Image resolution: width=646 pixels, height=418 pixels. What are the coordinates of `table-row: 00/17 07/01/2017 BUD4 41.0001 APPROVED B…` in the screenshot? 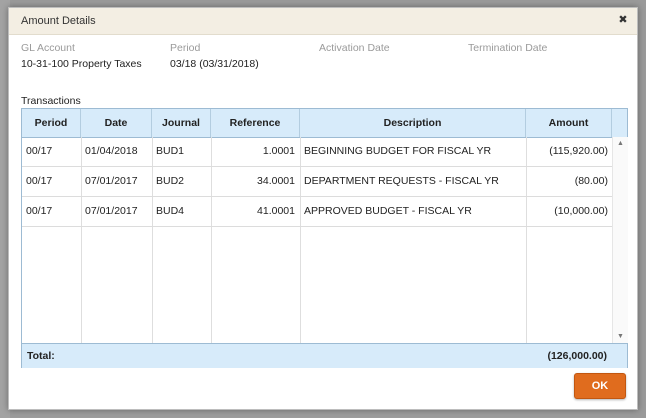 It's located at (317, 212).